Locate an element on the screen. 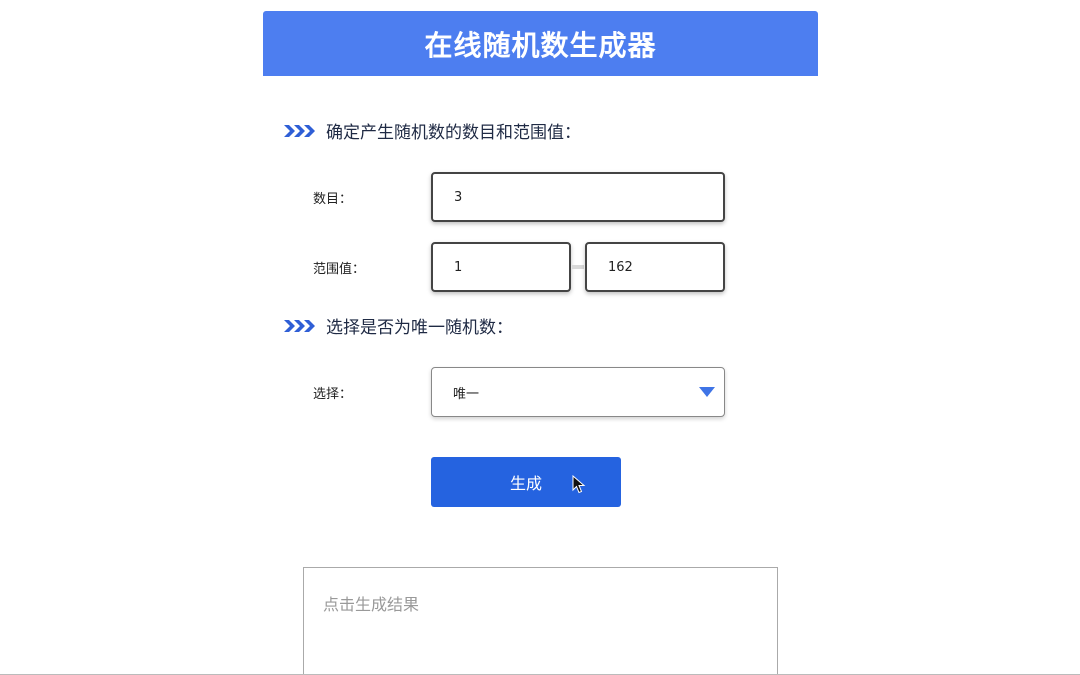 The width and height of the screenshot is (1080, 675). unique-select-value: 唯一 is located at coordinates (466, 394).